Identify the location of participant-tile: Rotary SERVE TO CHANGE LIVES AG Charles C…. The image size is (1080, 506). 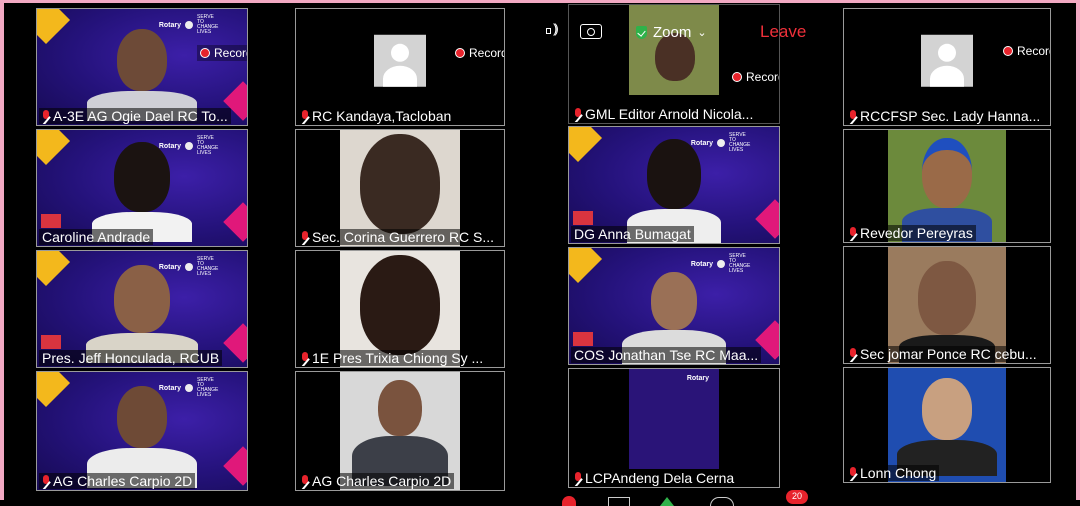
(142, 431).